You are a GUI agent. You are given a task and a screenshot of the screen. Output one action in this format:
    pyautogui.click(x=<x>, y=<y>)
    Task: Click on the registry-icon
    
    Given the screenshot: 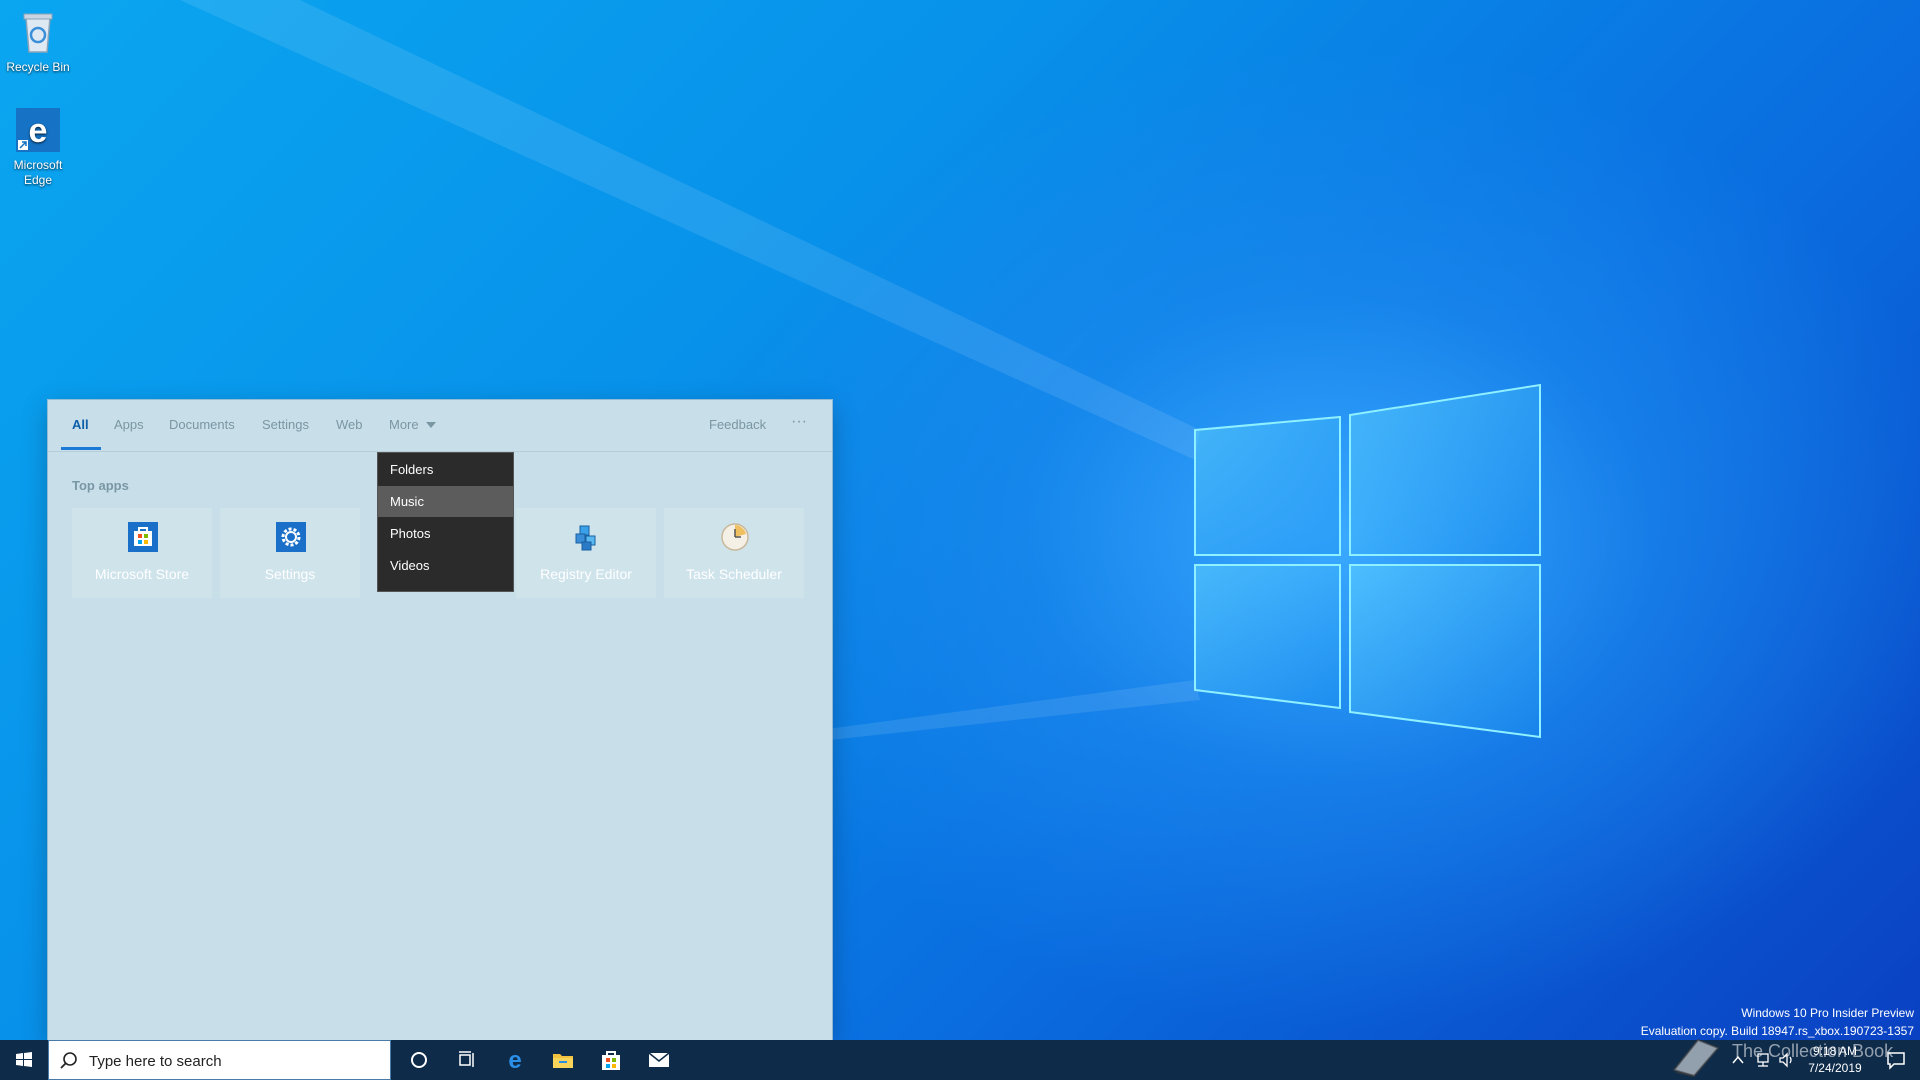 What is the action you would take?
    pyautogui.click(x=585, y=538)
    